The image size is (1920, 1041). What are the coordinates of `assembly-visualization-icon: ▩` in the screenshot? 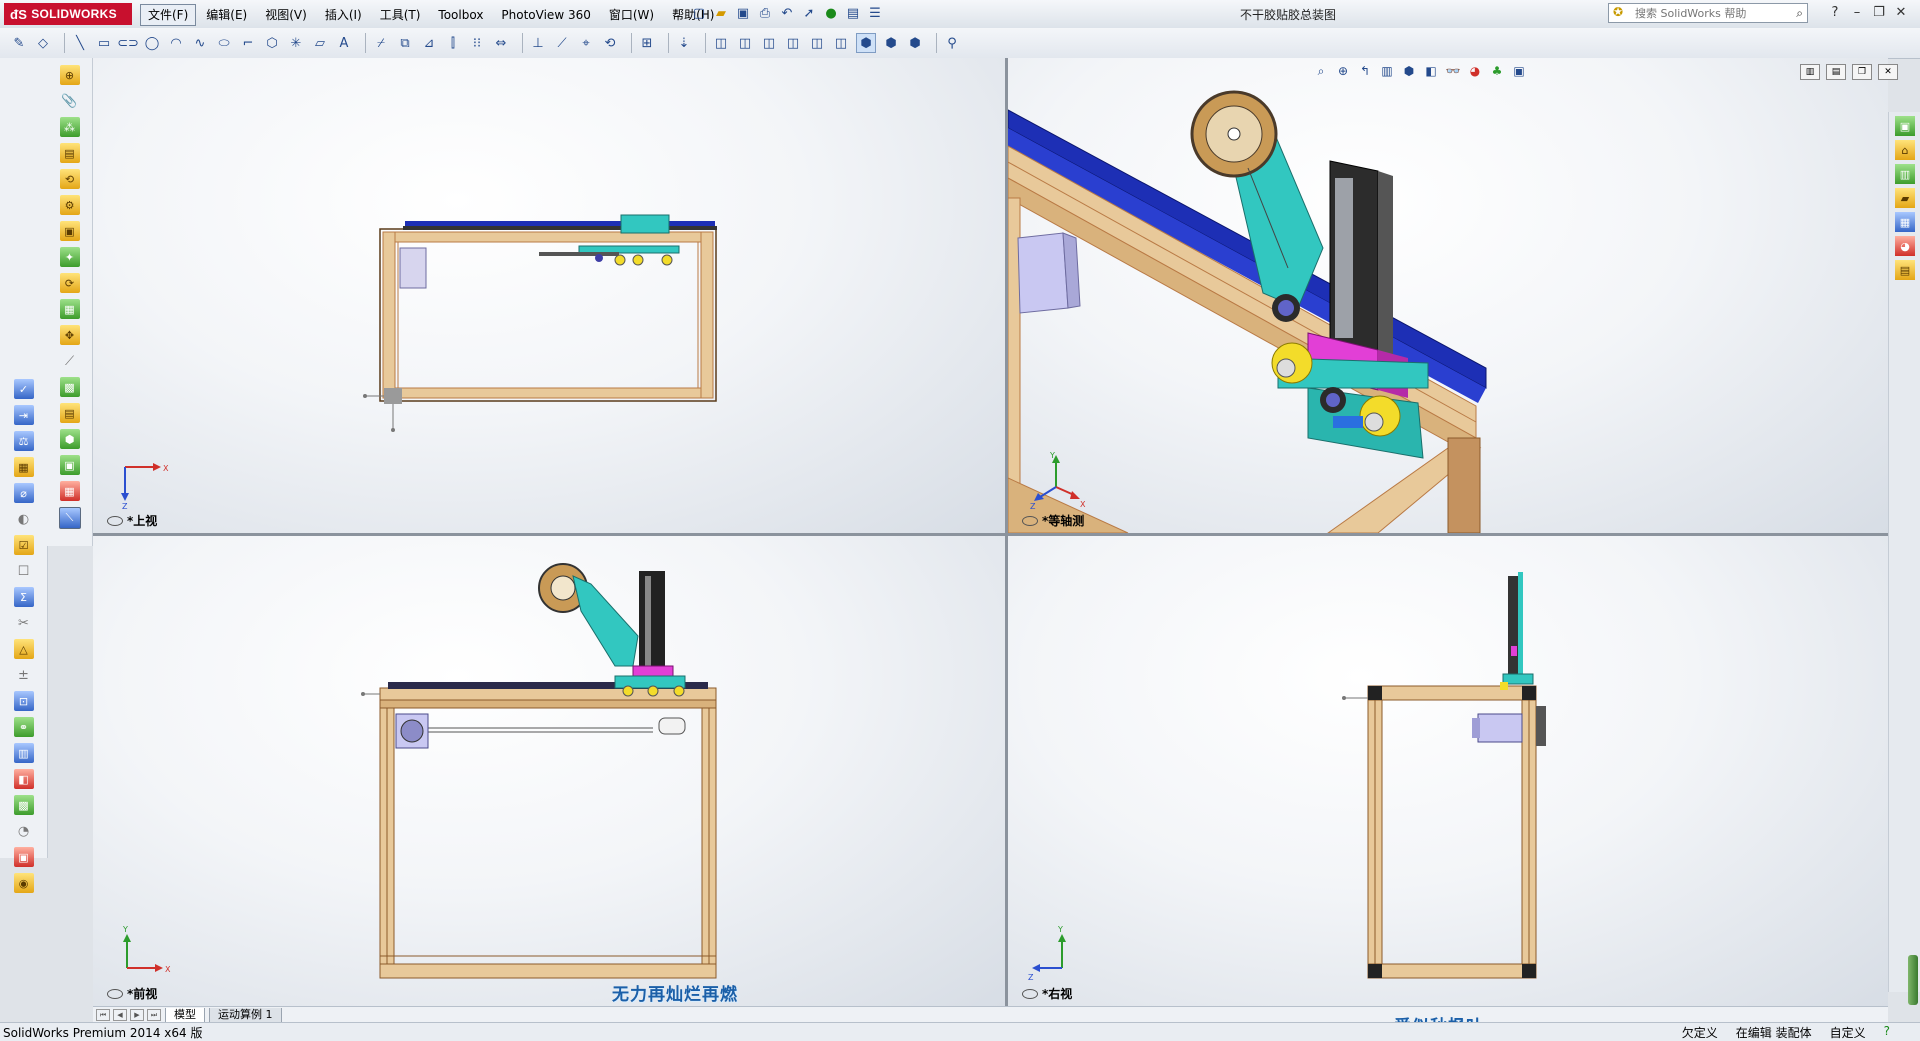 It's located at (23, 805).